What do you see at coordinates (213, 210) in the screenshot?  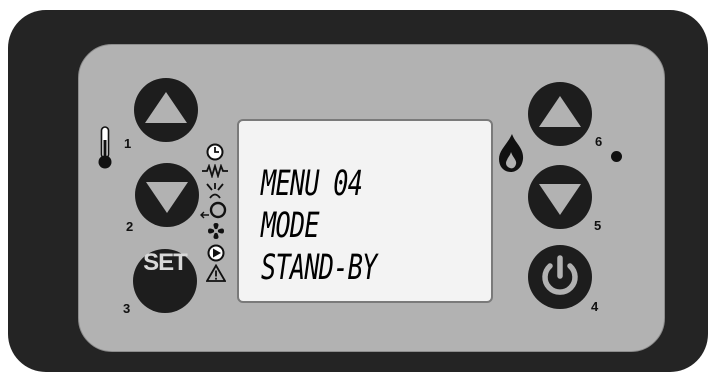 I see `pump-icon` at bounding box center [213, 210].